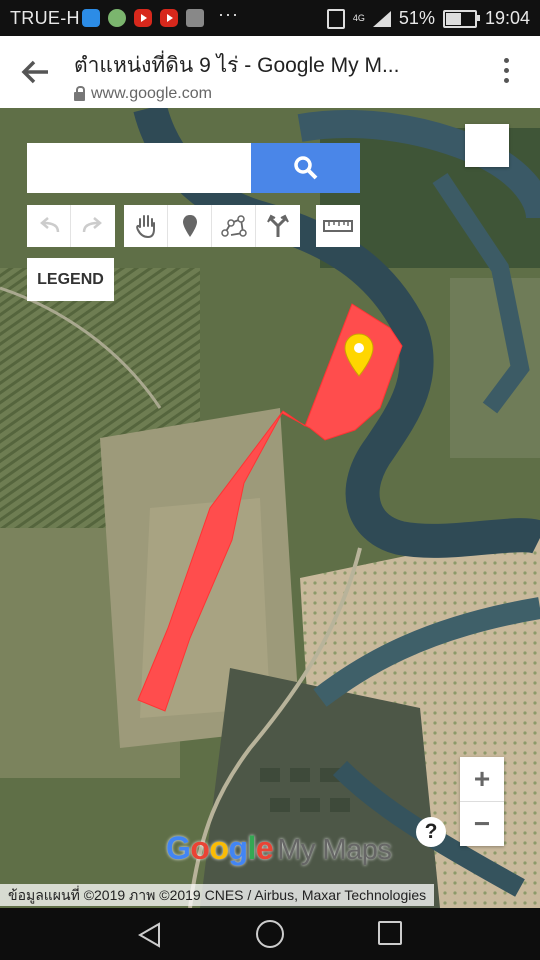 Image resolution: width=540 pixels, height=960 pixels. I want to click on measure-toolbar, so click(338, 226).